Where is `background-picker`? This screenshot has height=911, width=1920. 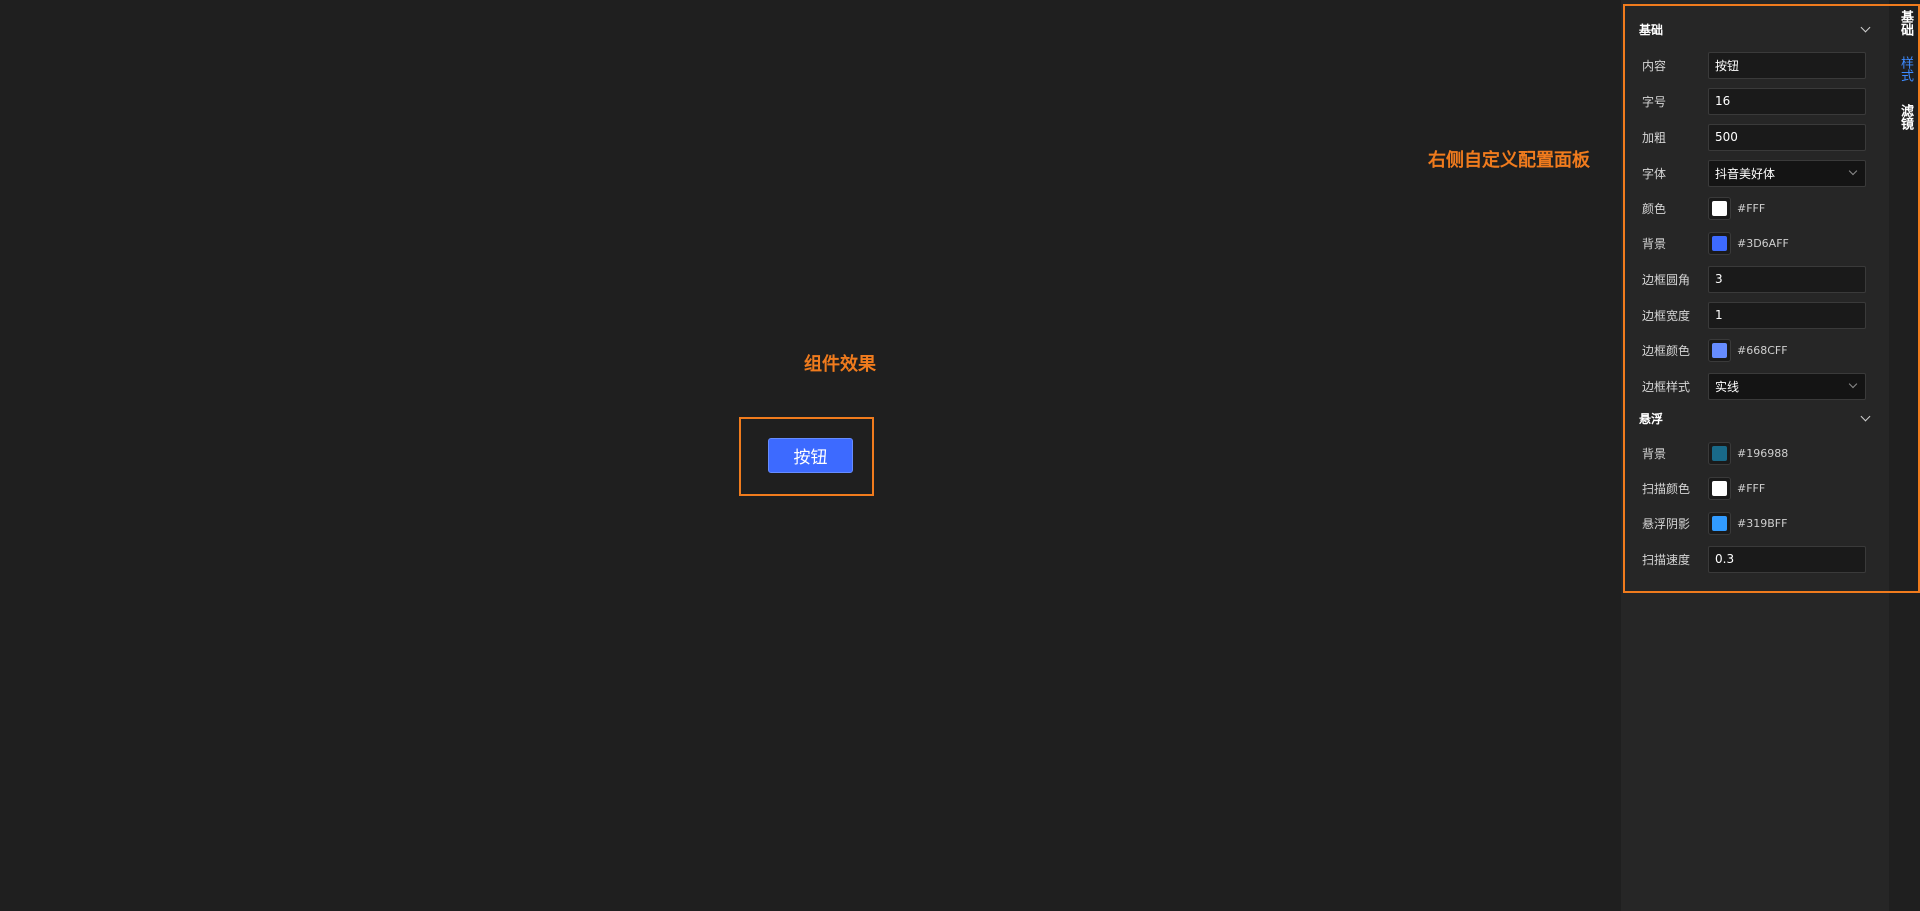
background-picker is located at coordinates (1719, 243).